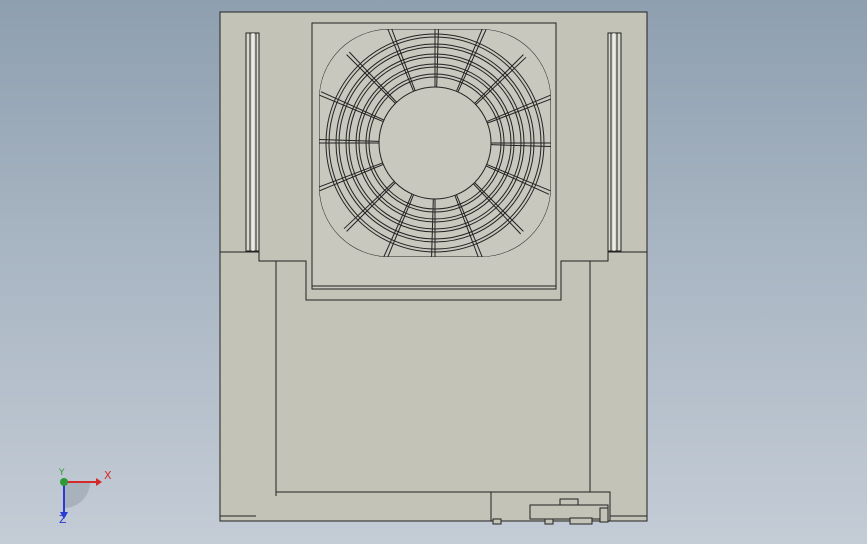 This screenshot has height=544, width=867. I want to click on right-rail, so click(614, 142).